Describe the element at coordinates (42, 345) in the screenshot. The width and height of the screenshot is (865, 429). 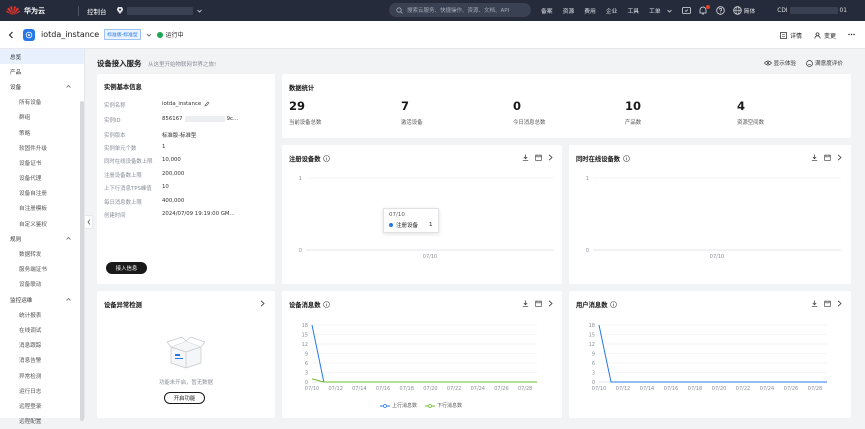
I see `sidebar-item: 消息跟踪` at that location.